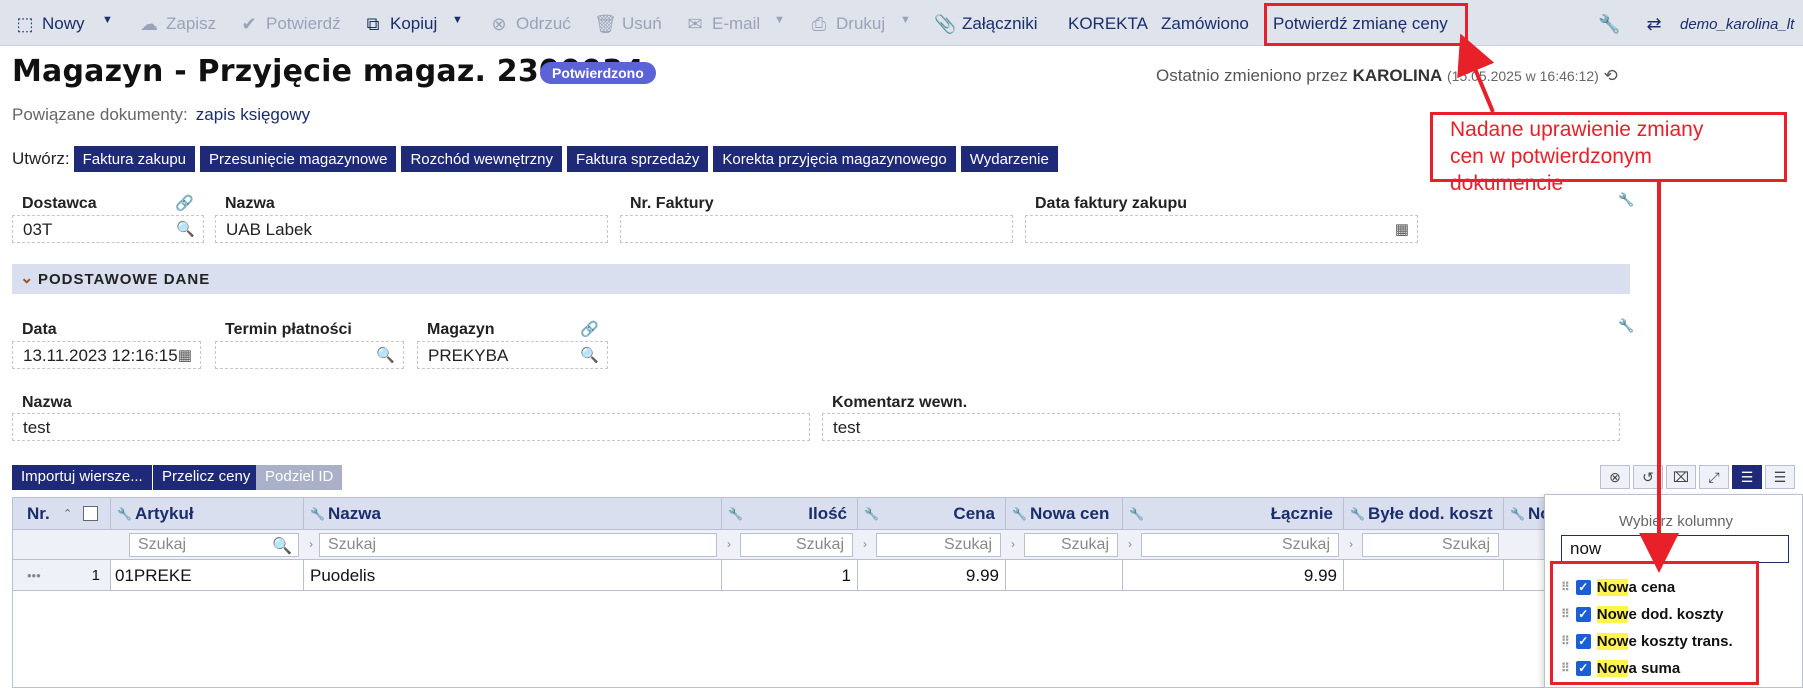  I want to click on invoice-date-field: ▦, so click(1221, 229).